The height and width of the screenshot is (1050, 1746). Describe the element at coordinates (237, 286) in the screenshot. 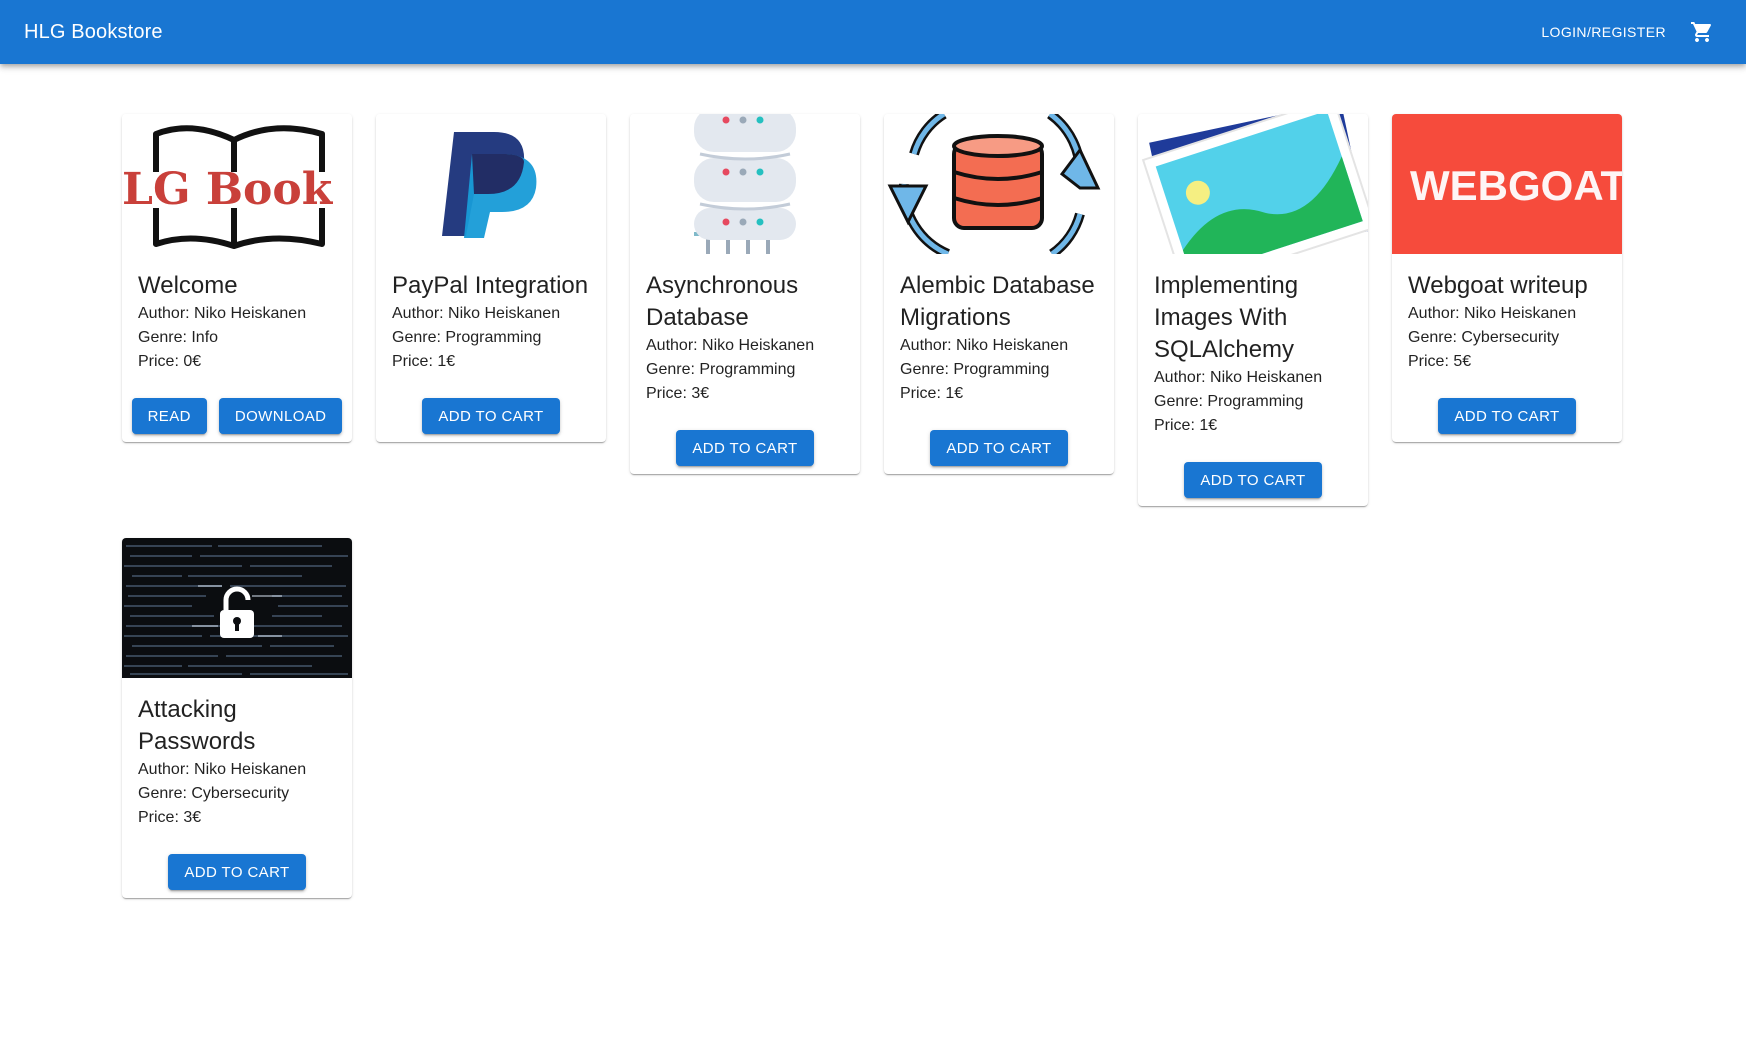

I see `book-title: Welcome` at that location.